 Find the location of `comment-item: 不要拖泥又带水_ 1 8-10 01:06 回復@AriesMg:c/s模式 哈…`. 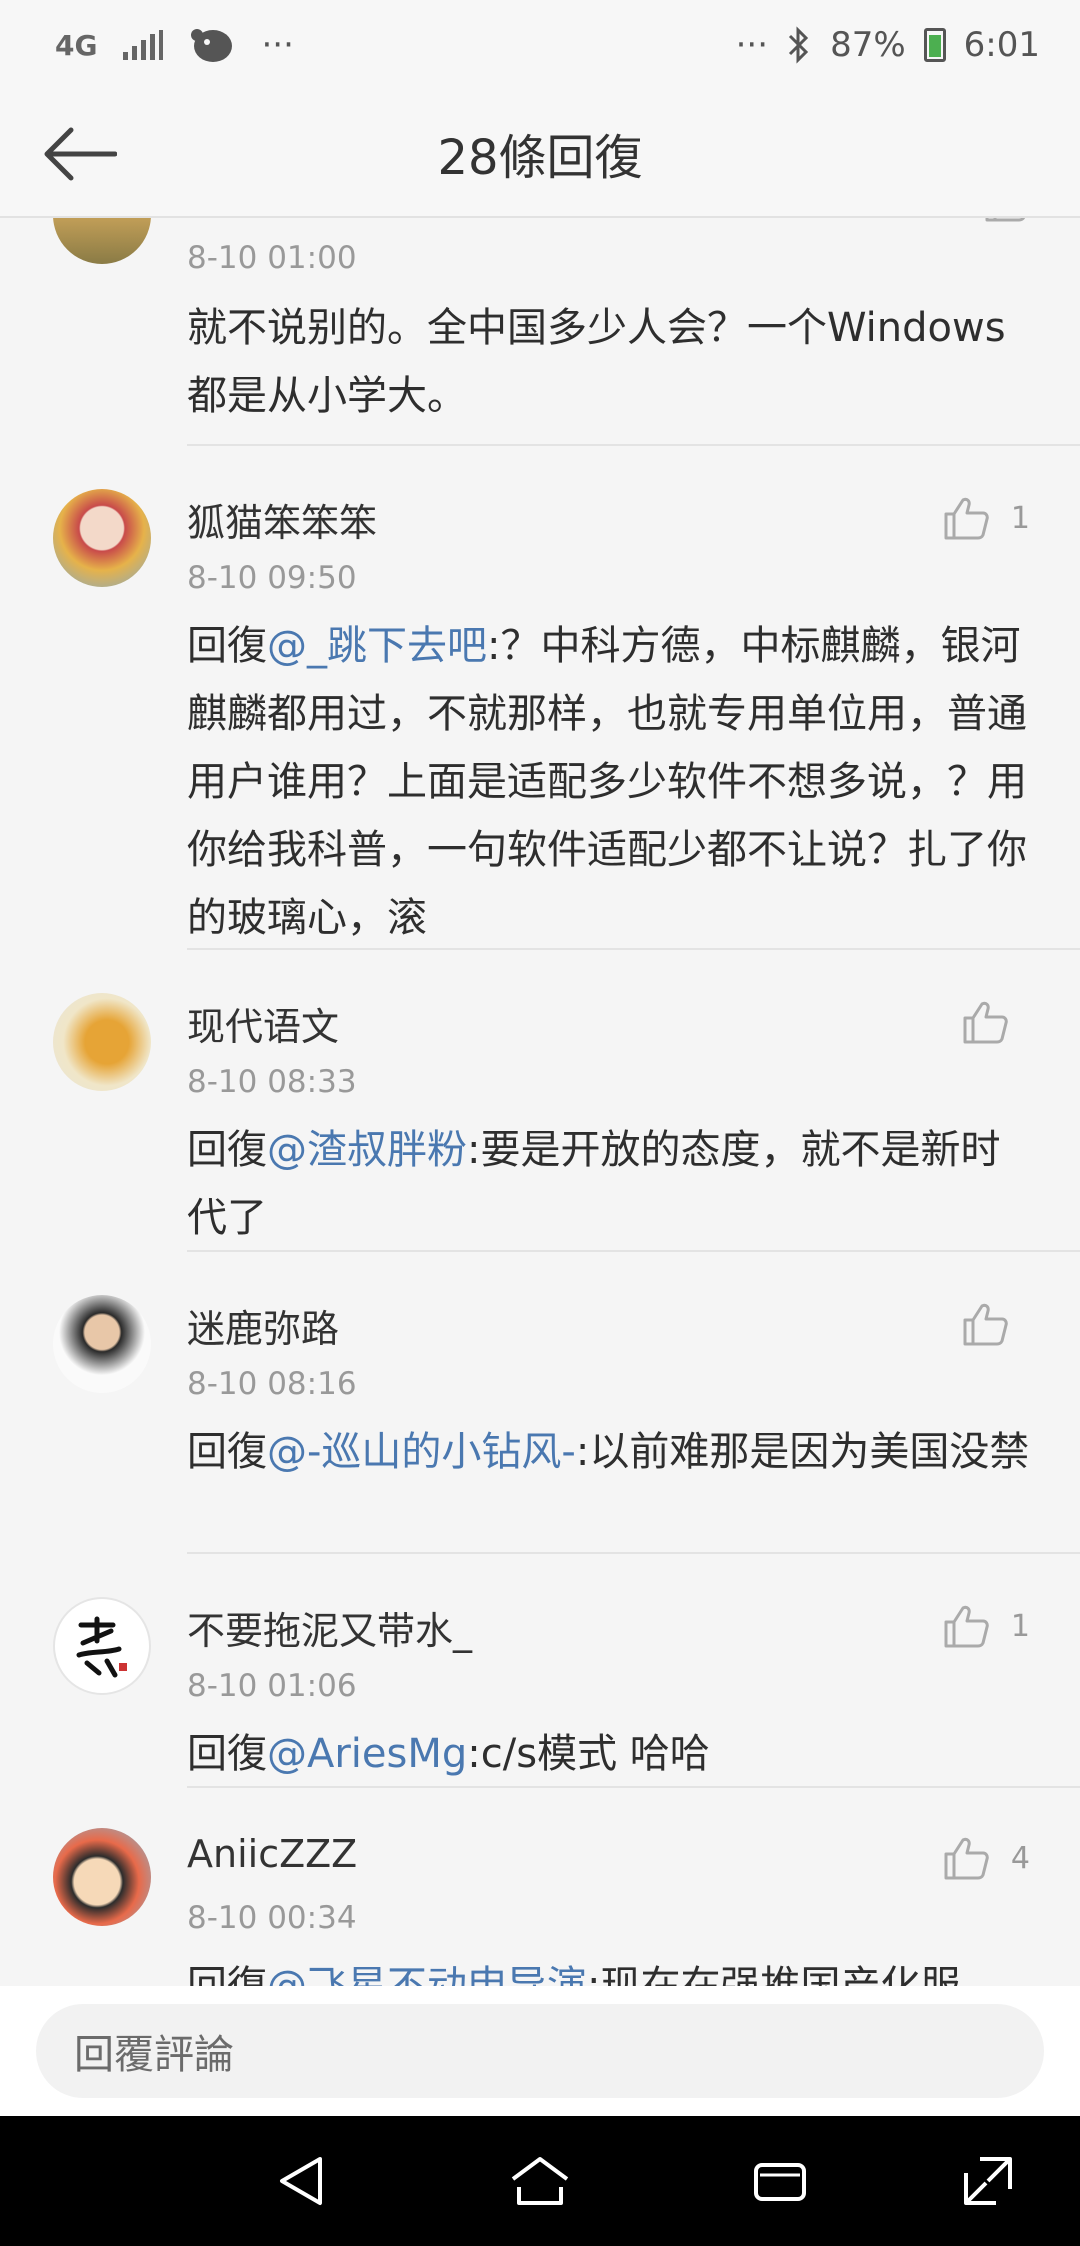

comment-item: 不要拖泥又带水_ 1 8-10 01:06 回復@AriesMg:c/s模式 哈… is located at coordinates (540, 1671).